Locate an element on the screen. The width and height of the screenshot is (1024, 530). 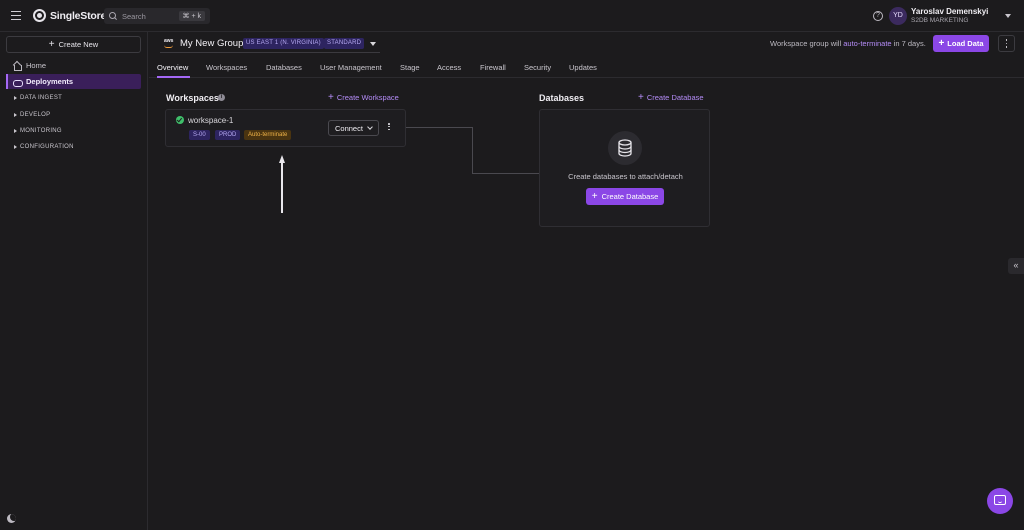
create-workspace-link: + Create Workspace is located at coordinates (363, 97).